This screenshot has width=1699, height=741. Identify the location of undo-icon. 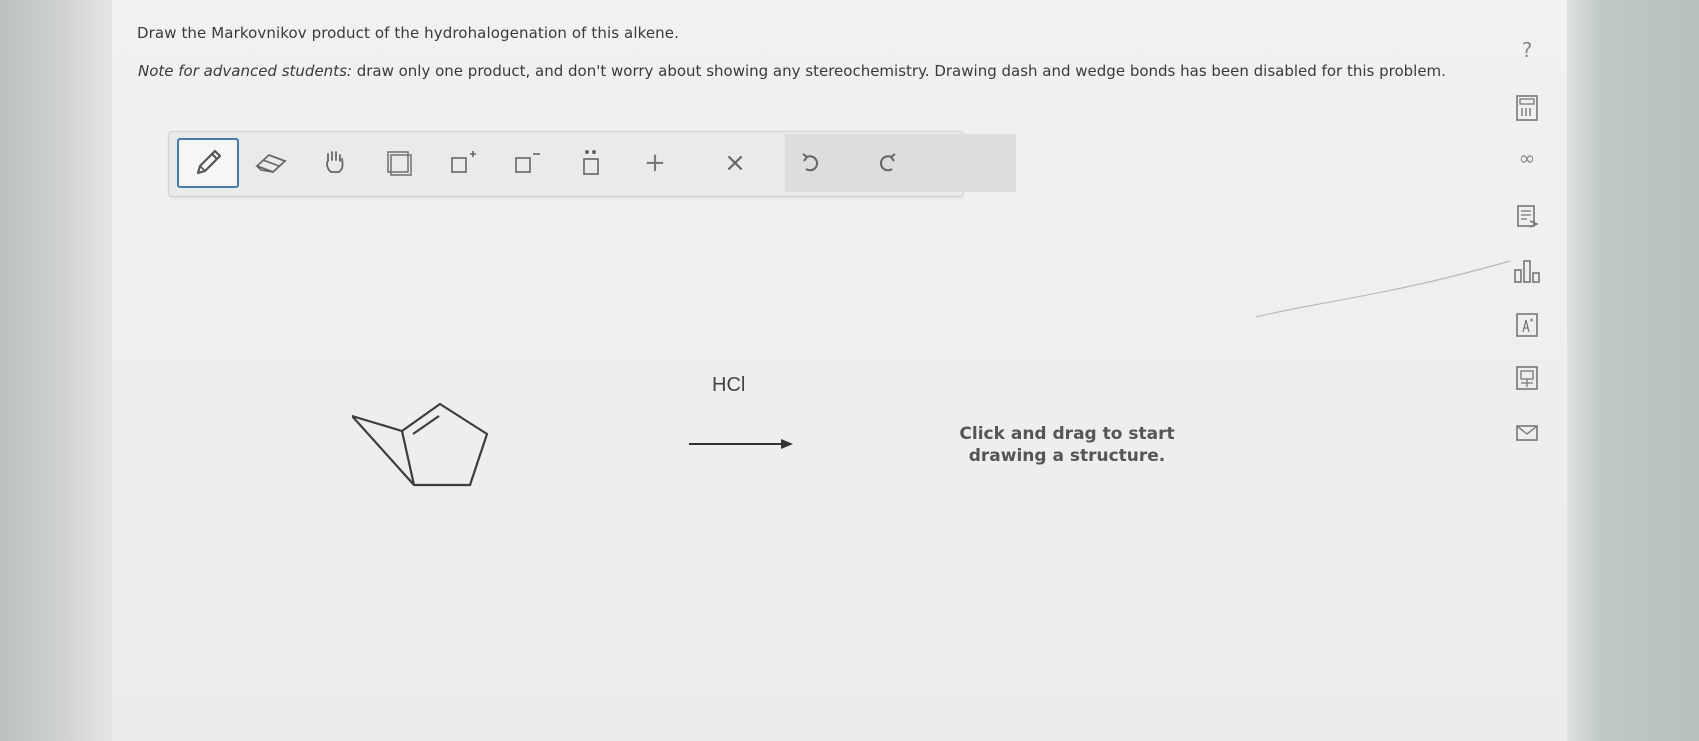
(810, 162).